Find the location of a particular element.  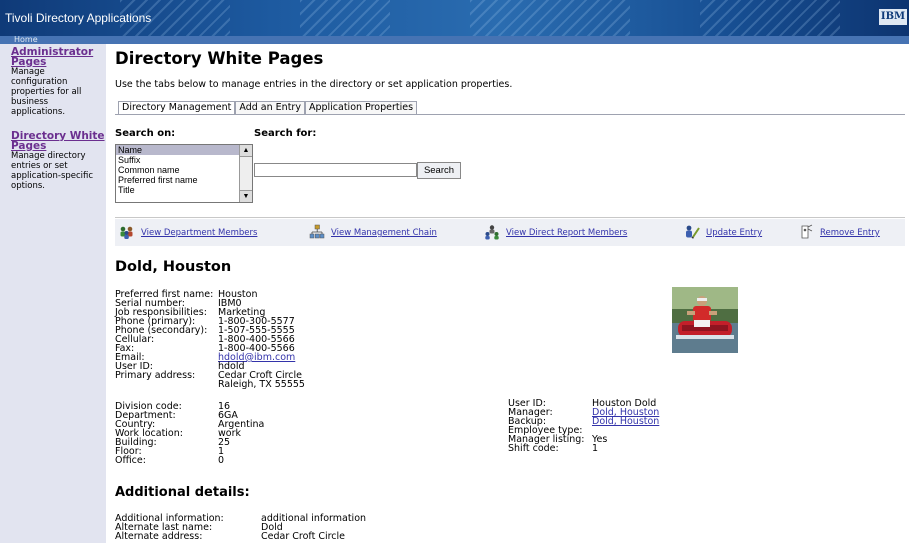

listbox-scrollbar: ▲ ▼ is located at coordinates (245, 173).